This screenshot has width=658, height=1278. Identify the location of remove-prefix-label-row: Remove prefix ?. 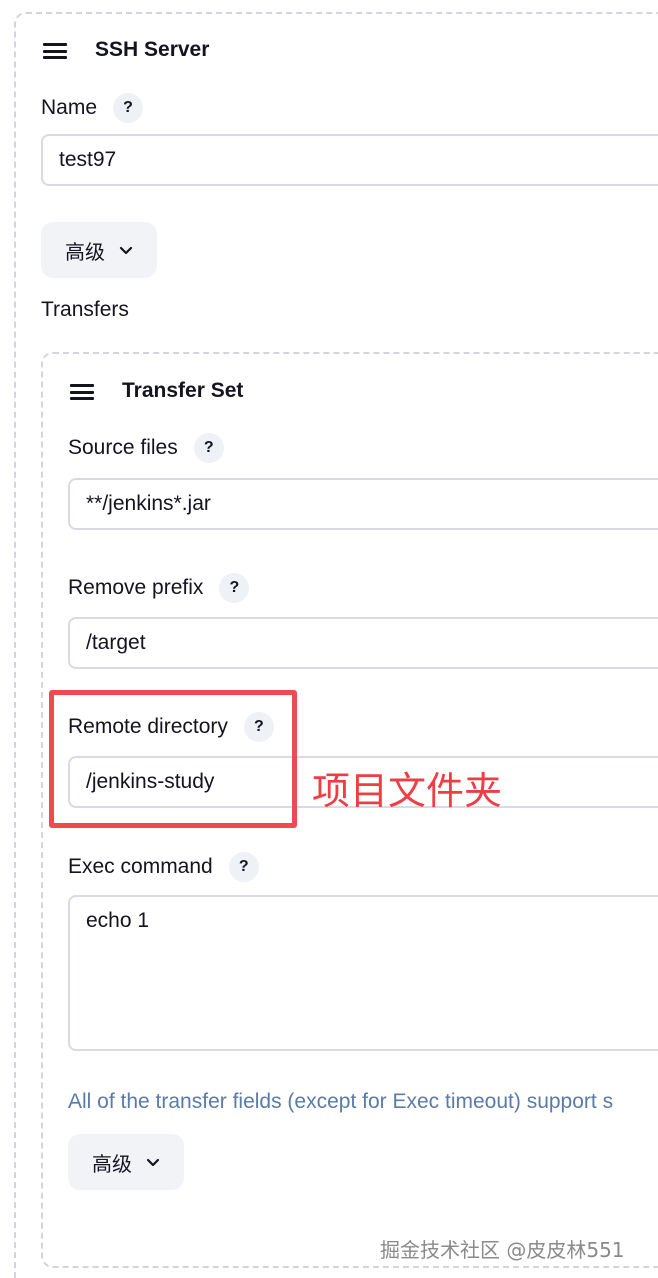
(159, 588).